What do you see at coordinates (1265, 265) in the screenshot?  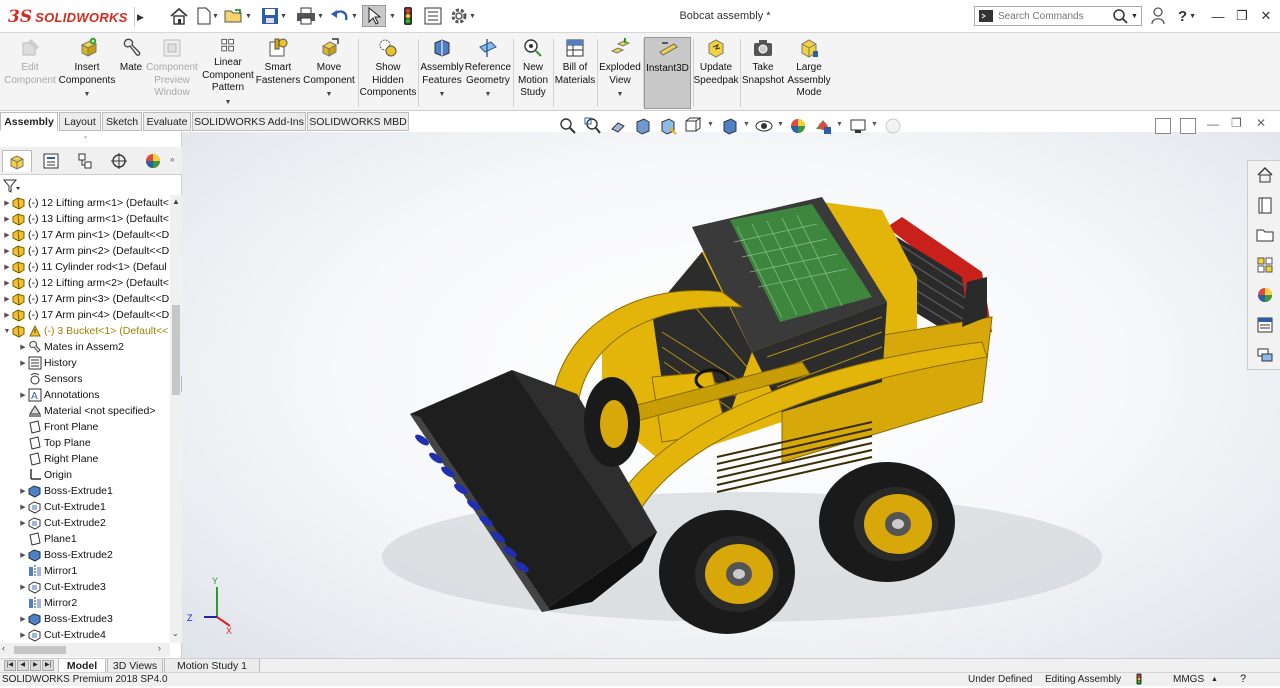 I see `view-palette-icon` at bounding box center [1265, 265].